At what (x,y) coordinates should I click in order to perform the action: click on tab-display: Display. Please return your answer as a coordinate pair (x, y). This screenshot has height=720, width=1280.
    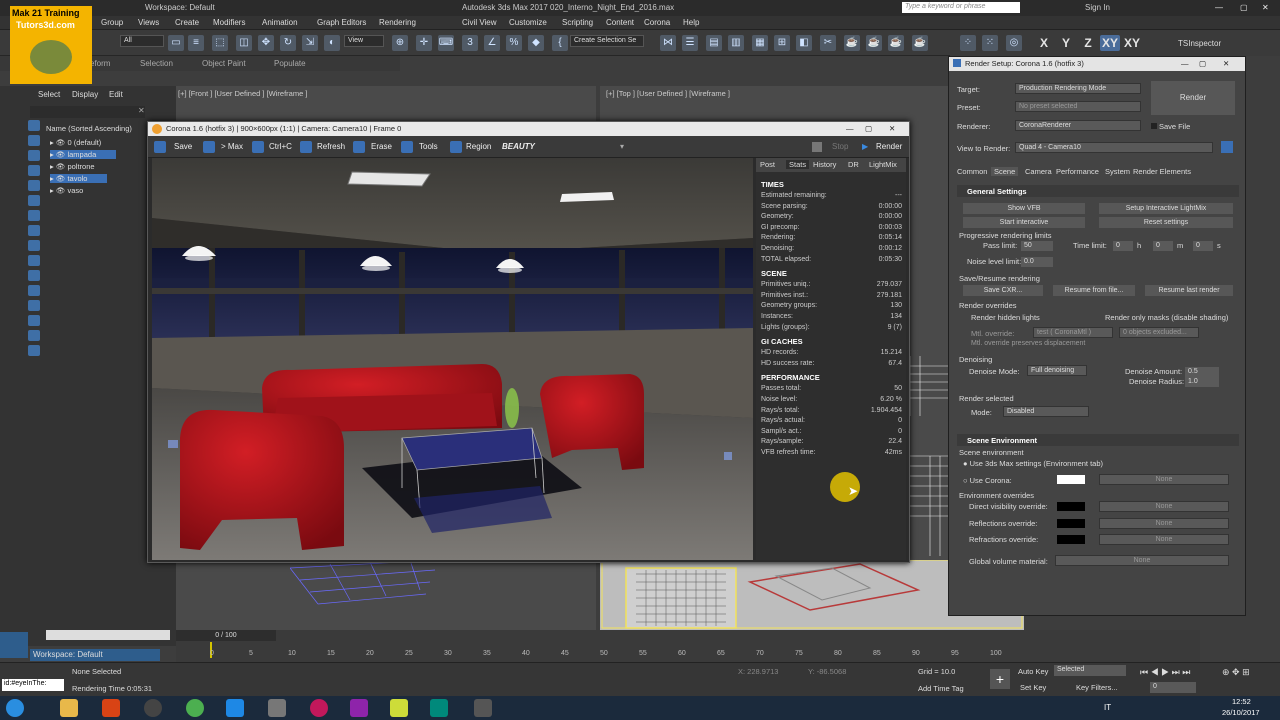
    Looking at the image, I should click on (85, 94).